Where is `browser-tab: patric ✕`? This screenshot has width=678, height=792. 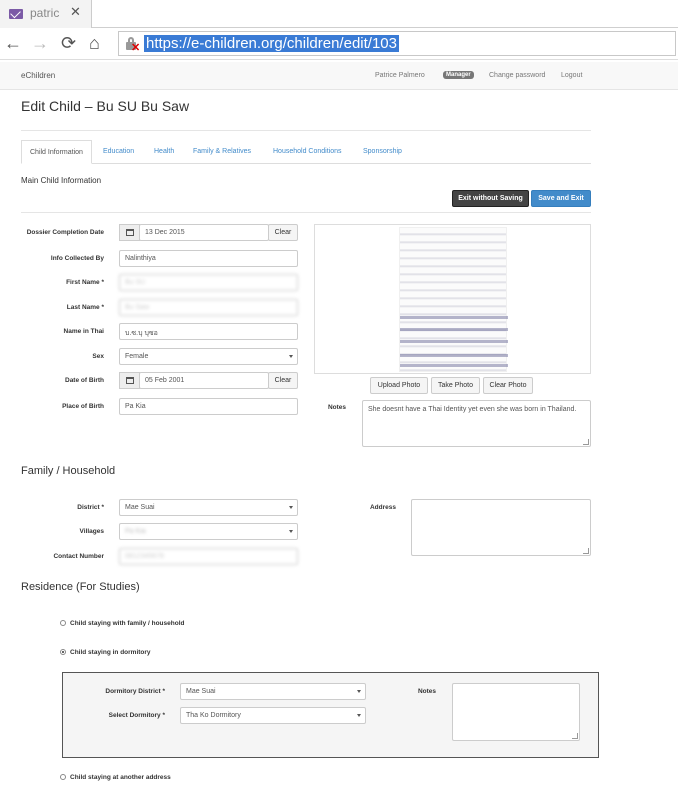
browser-tab: patric ✕ is located at coordinates (46, 14).